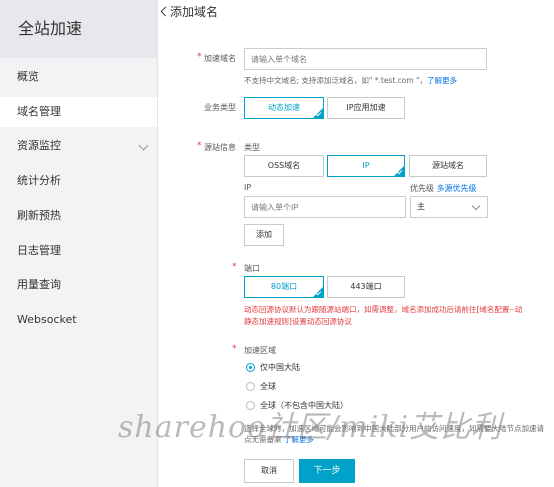 The image size is (554, 487). What do you see at coordinates (248, 187) in the screenshot?
I see `origin-ip-label: IP` at bounding box center [248, 187].